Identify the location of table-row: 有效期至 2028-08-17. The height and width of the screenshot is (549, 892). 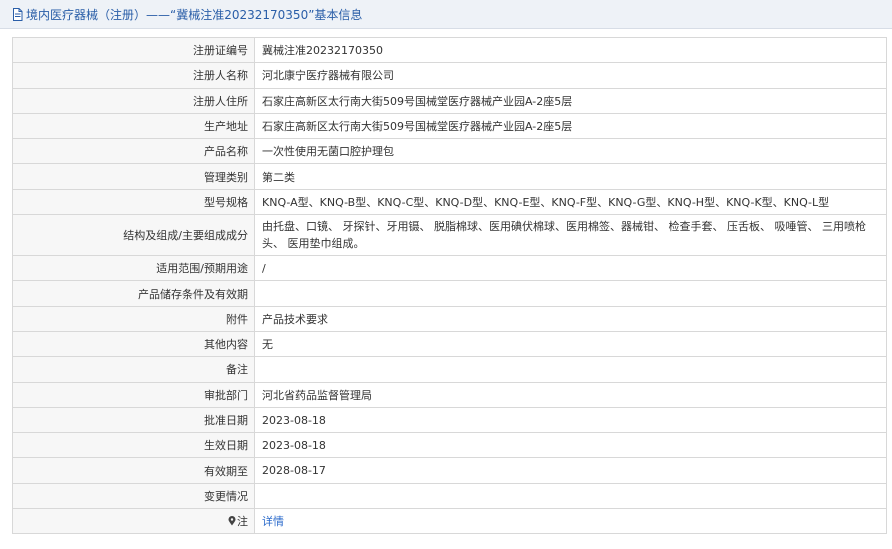
(449, 470).